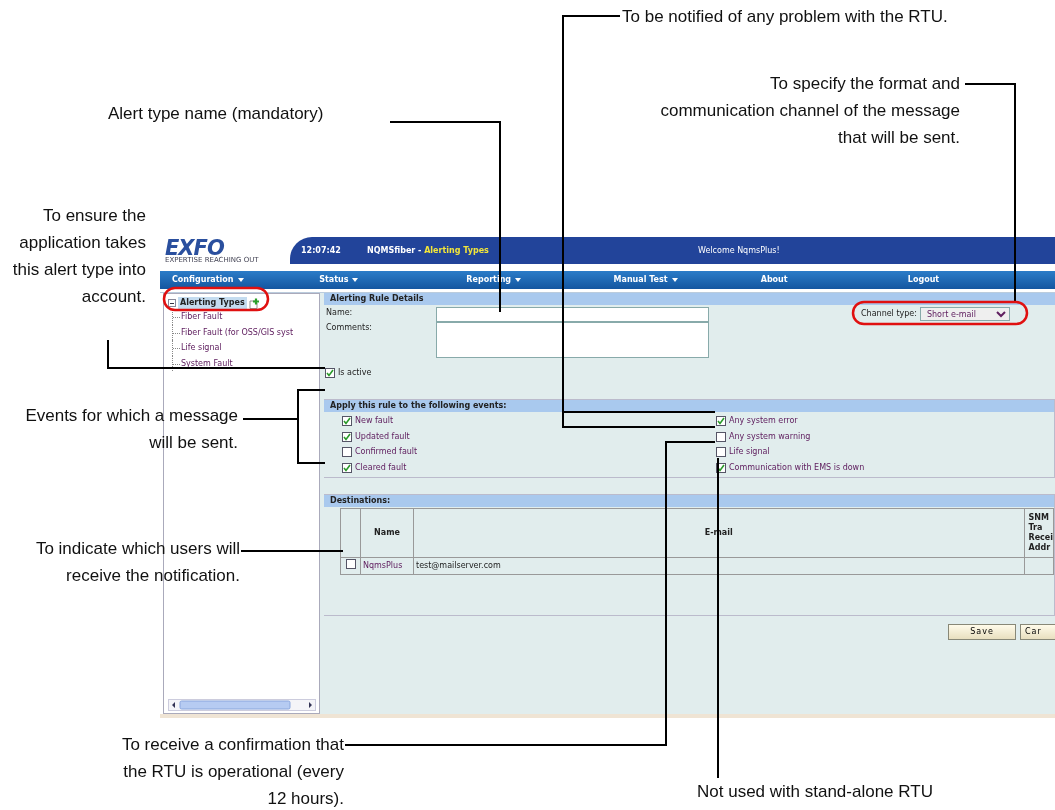 Image resolution: width=1055 pixels, height=810 pixels. What do you see at coordinates (1039, 532) in the screenshot?
I see `column-header: SNM Tra Recei Addr` at bounding box center [1039, 532].